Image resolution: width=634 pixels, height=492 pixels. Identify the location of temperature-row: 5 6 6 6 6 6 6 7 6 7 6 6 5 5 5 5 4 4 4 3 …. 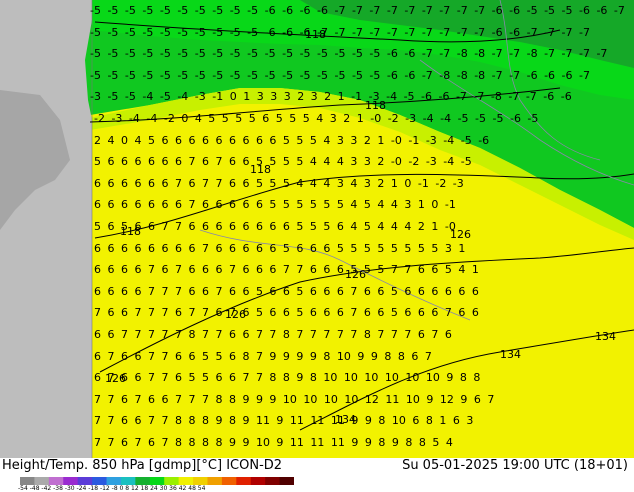
(283, 162).